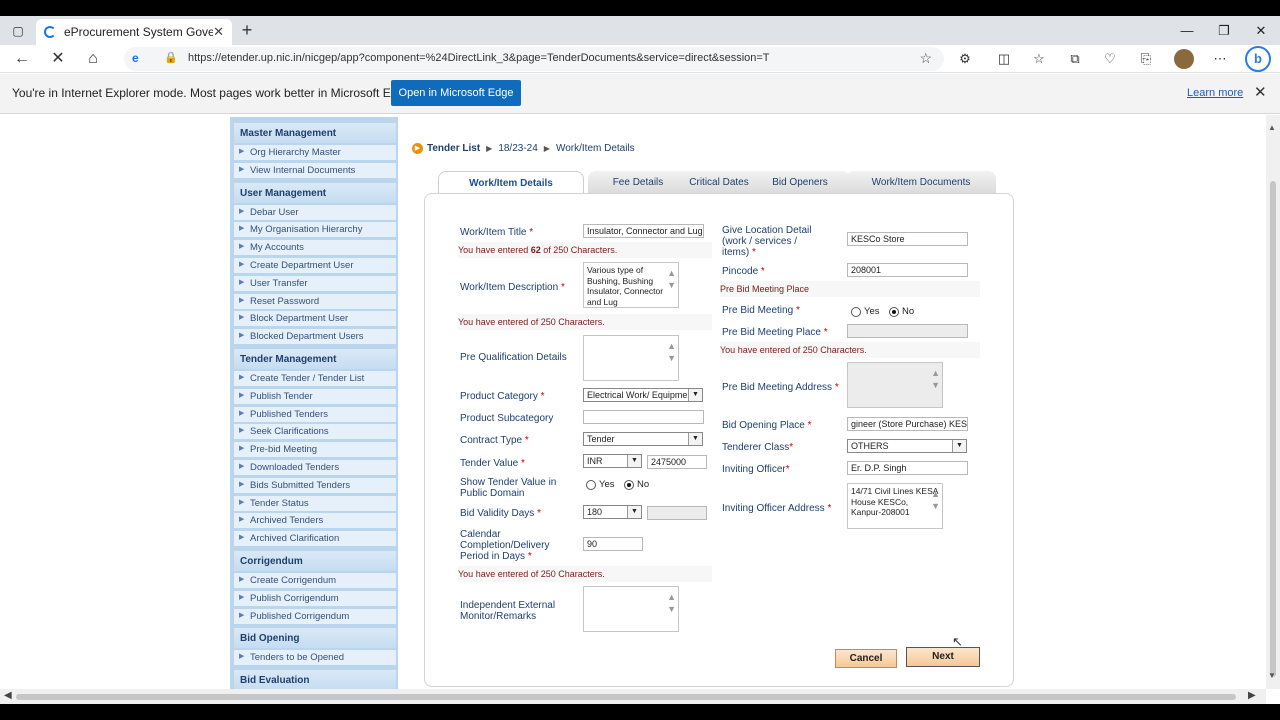 The width and height of the screenshot is (1280, 720). What do you see at coordinates (643, 231) in the screenshot?
I see `work-item-title-input: Insulator, Connector and Lug` at bounding box center [643, 231].